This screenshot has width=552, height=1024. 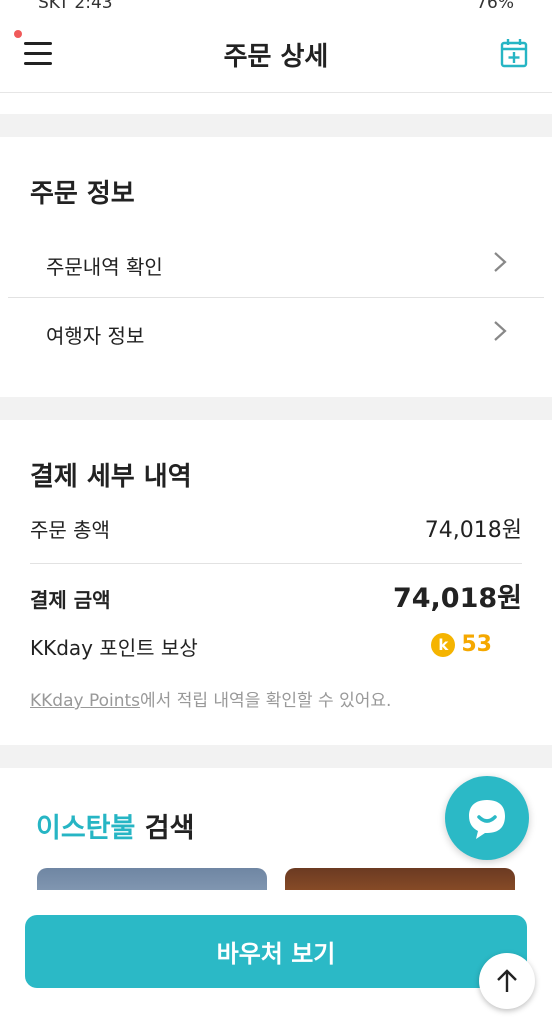 What do you see at coordinates (276, 951) in the screenshot?
I see `view-voucher-button: 바우처 보기` at bounding box center [276, 951].